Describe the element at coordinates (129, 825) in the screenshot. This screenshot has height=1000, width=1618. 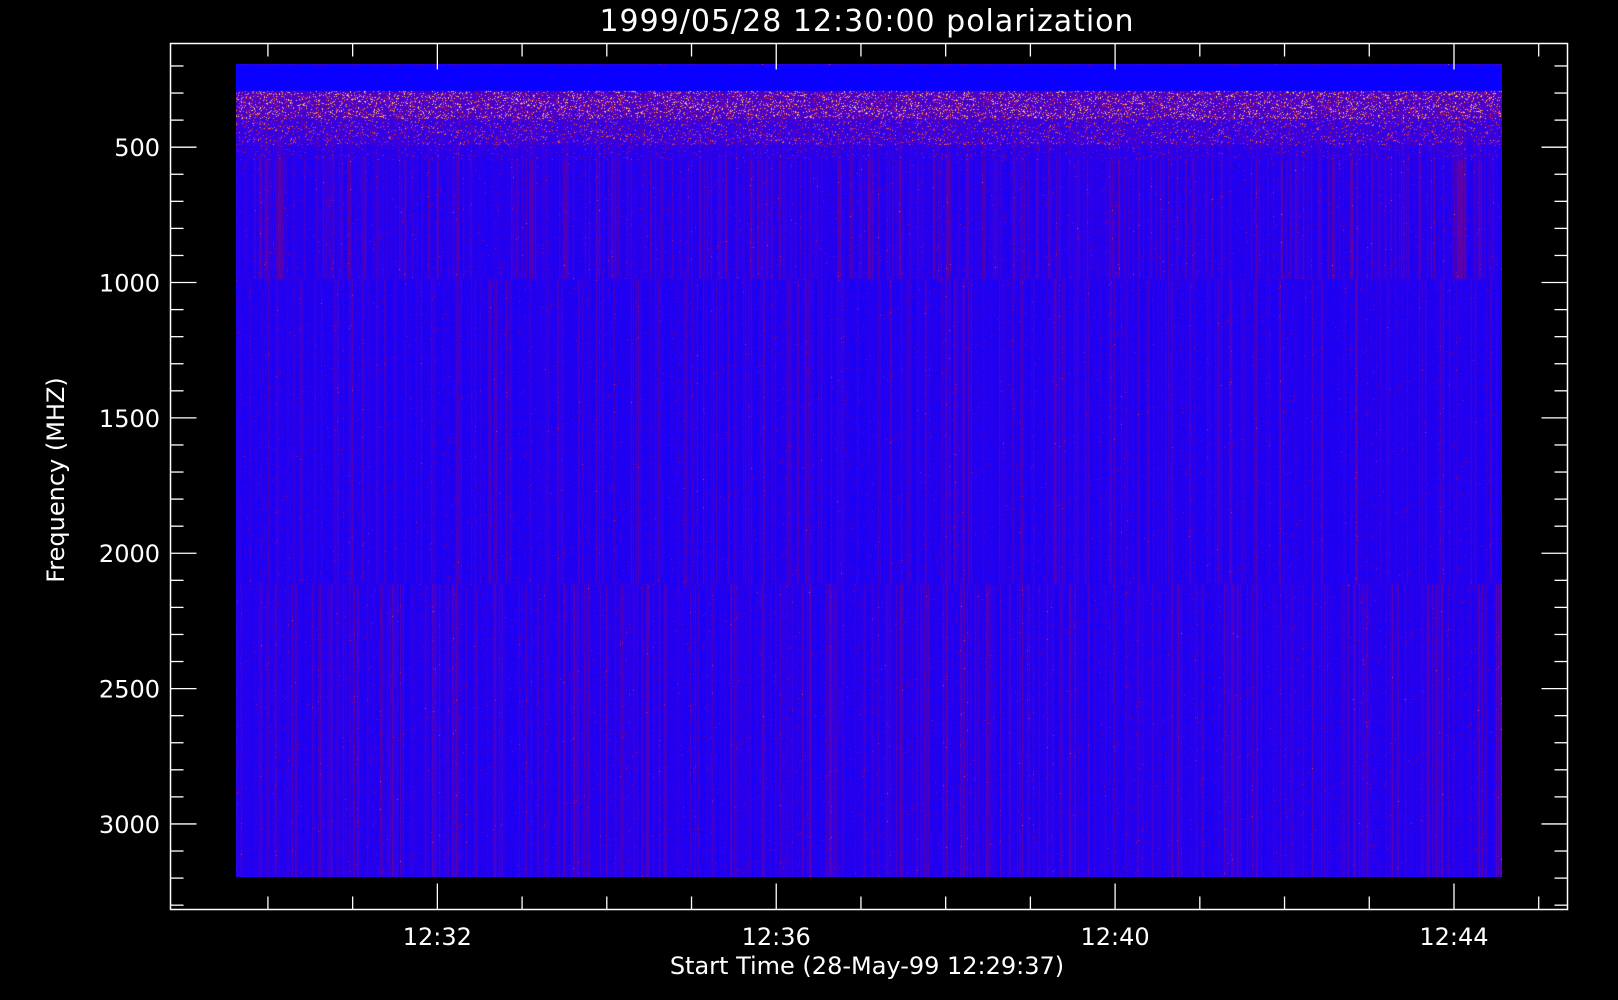
I see `y-tick-label: 3000` at that location.